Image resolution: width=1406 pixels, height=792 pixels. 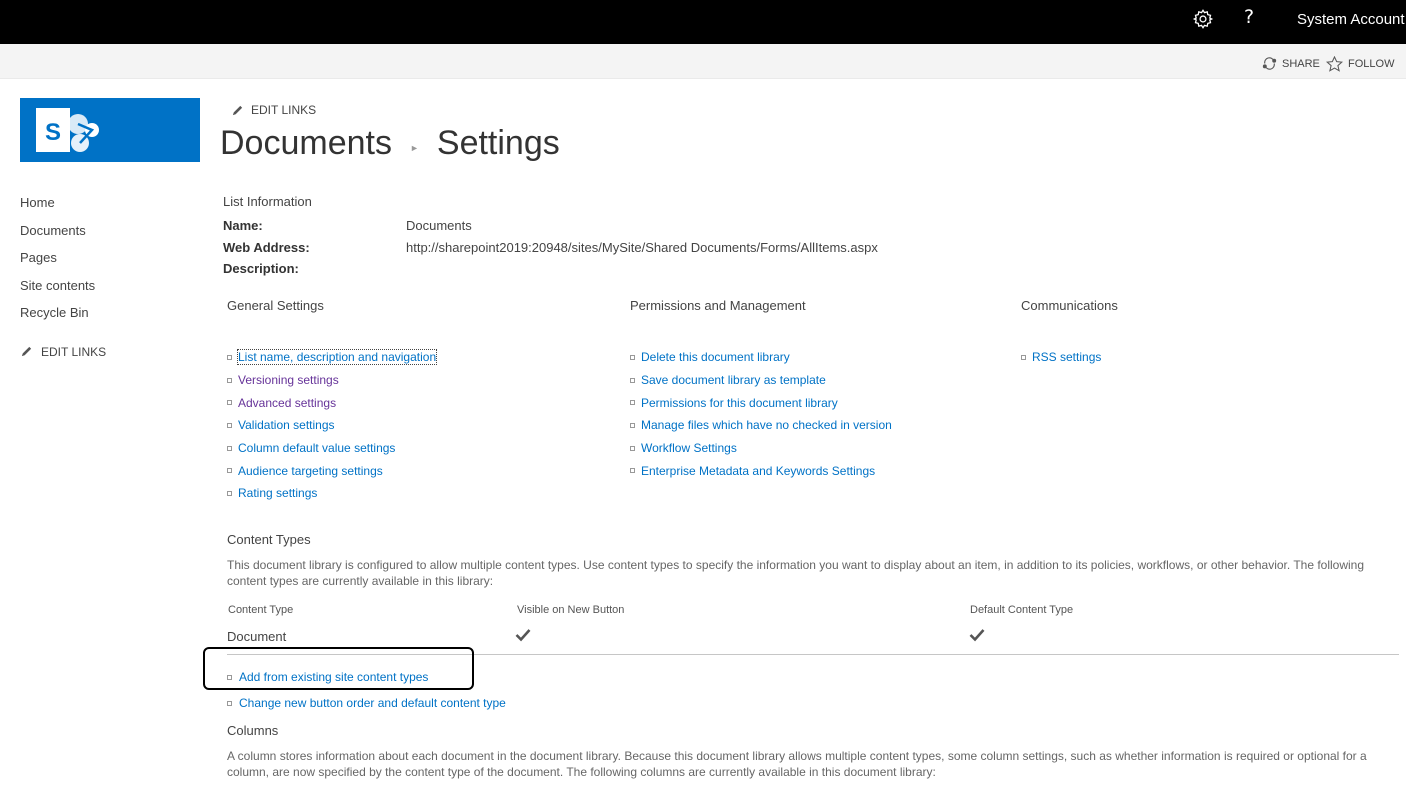 What do you see at coordinates (267, 201) in the screenshot?
I see `list-information-heading: List Information` at bounding box center [267, 201].